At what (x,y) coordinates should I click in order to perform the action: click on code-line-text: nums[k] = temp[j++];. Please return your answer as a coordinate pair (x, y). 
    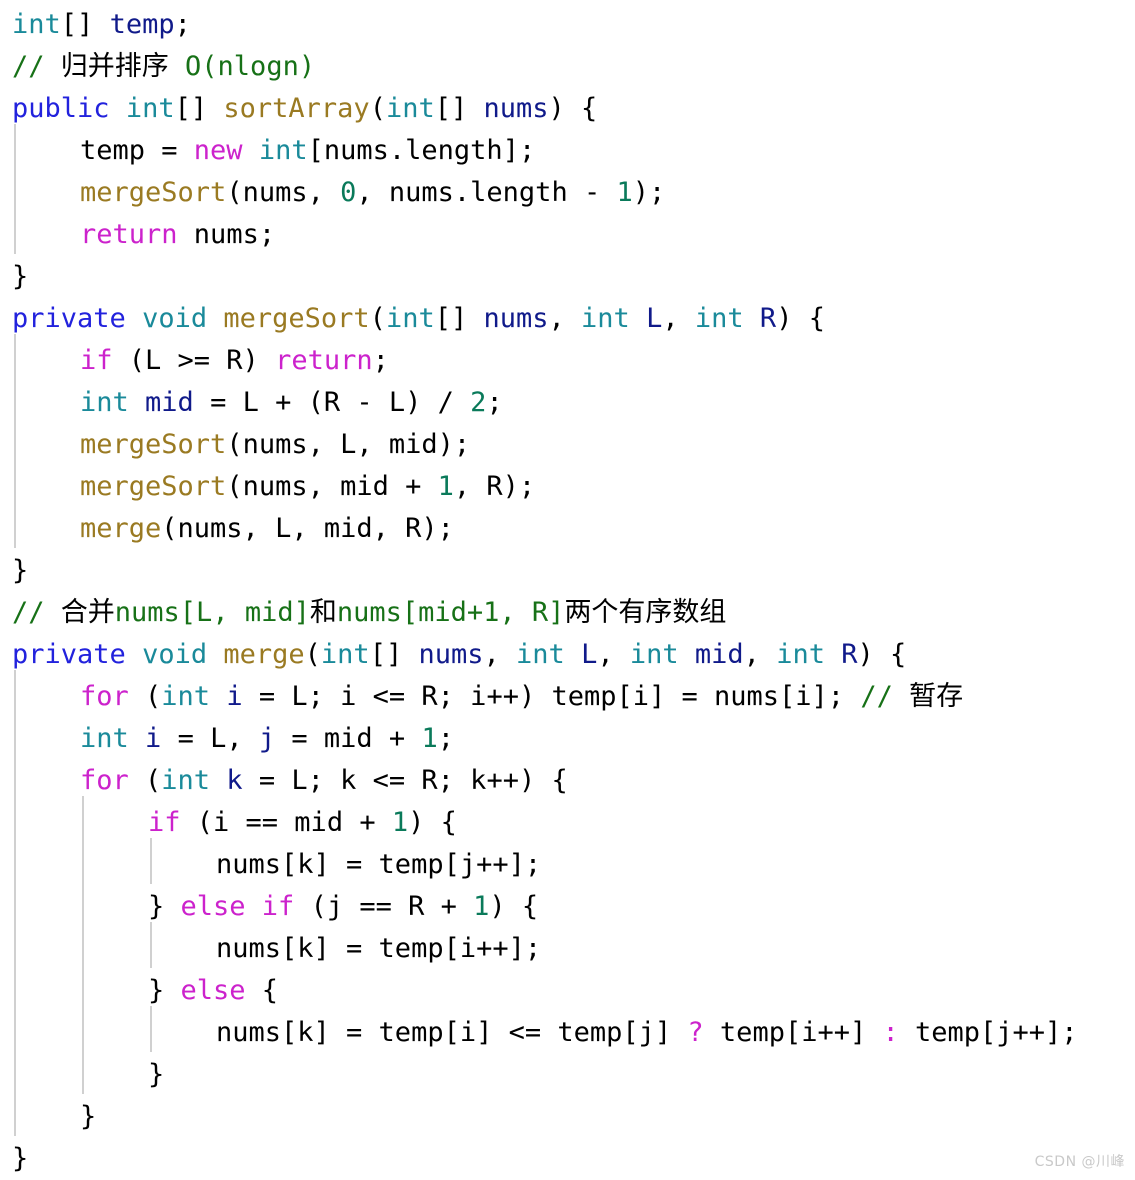
    Looking at the image, I should click on (372, 865).